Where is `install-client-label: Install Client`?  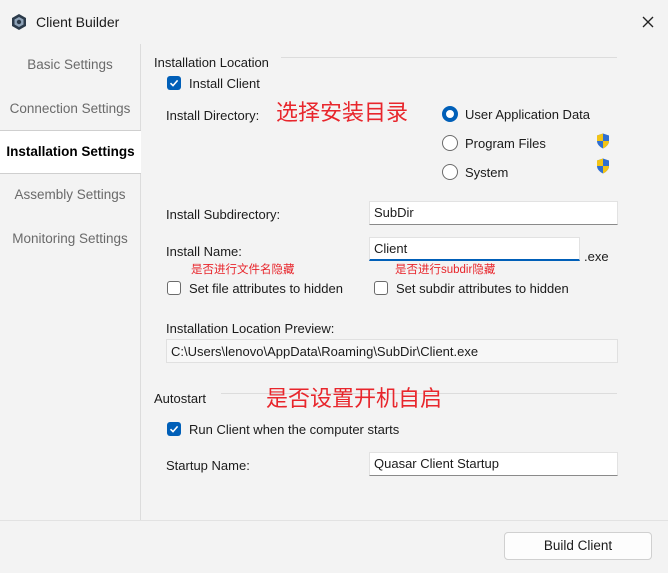 install-client-label: Install Client is located at coordinates (224, 83).